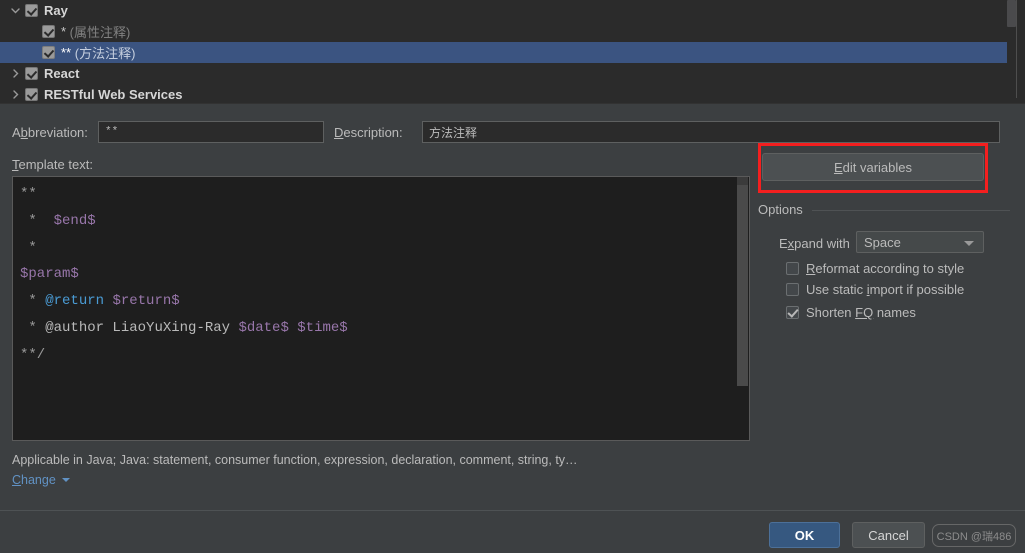 This screenshot has height=553, width=1025. Describe the element at coordinates (711, 132) in the screenshot. I see `description-input` at that location.